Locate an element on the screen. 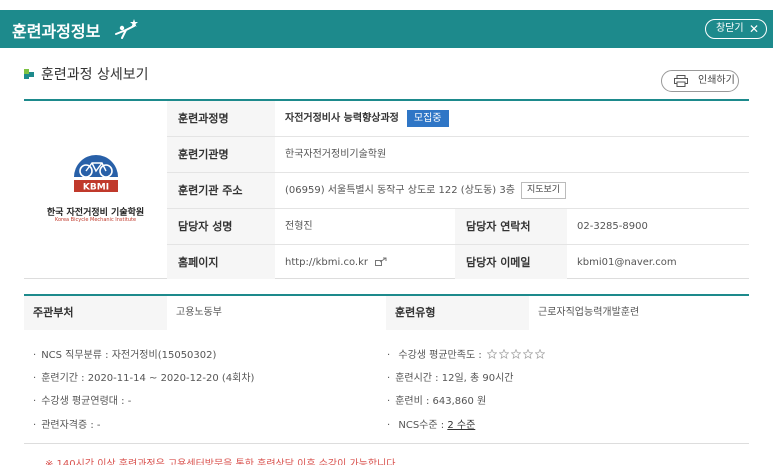 The image size is (773, 465). satisfaction-rating: 수강생 평균만족도 : is located at coordinates (466, 353).